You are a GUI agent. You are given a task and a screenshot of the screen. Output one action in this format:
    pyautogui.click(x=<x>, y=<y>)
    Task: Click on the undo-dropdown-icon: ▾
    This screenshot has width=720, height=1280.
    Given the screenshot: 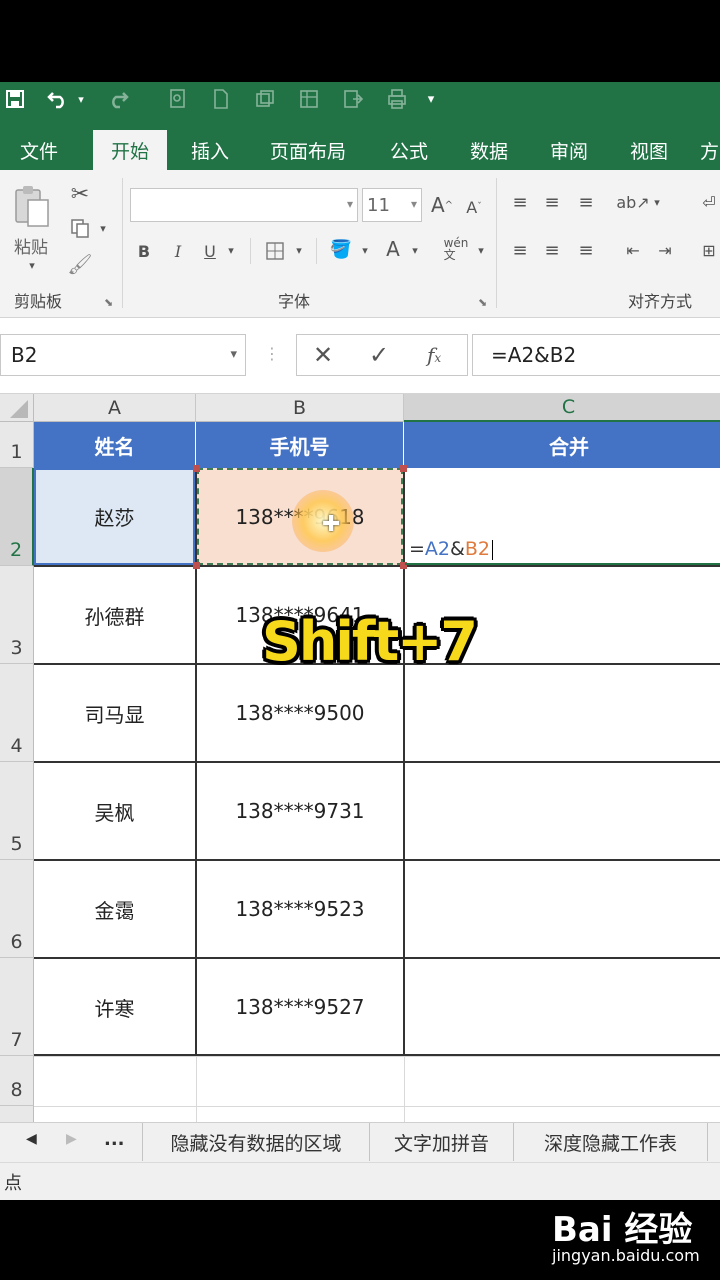 What is the action you would take?
    pyautogui.click(x=81, y=99)
    